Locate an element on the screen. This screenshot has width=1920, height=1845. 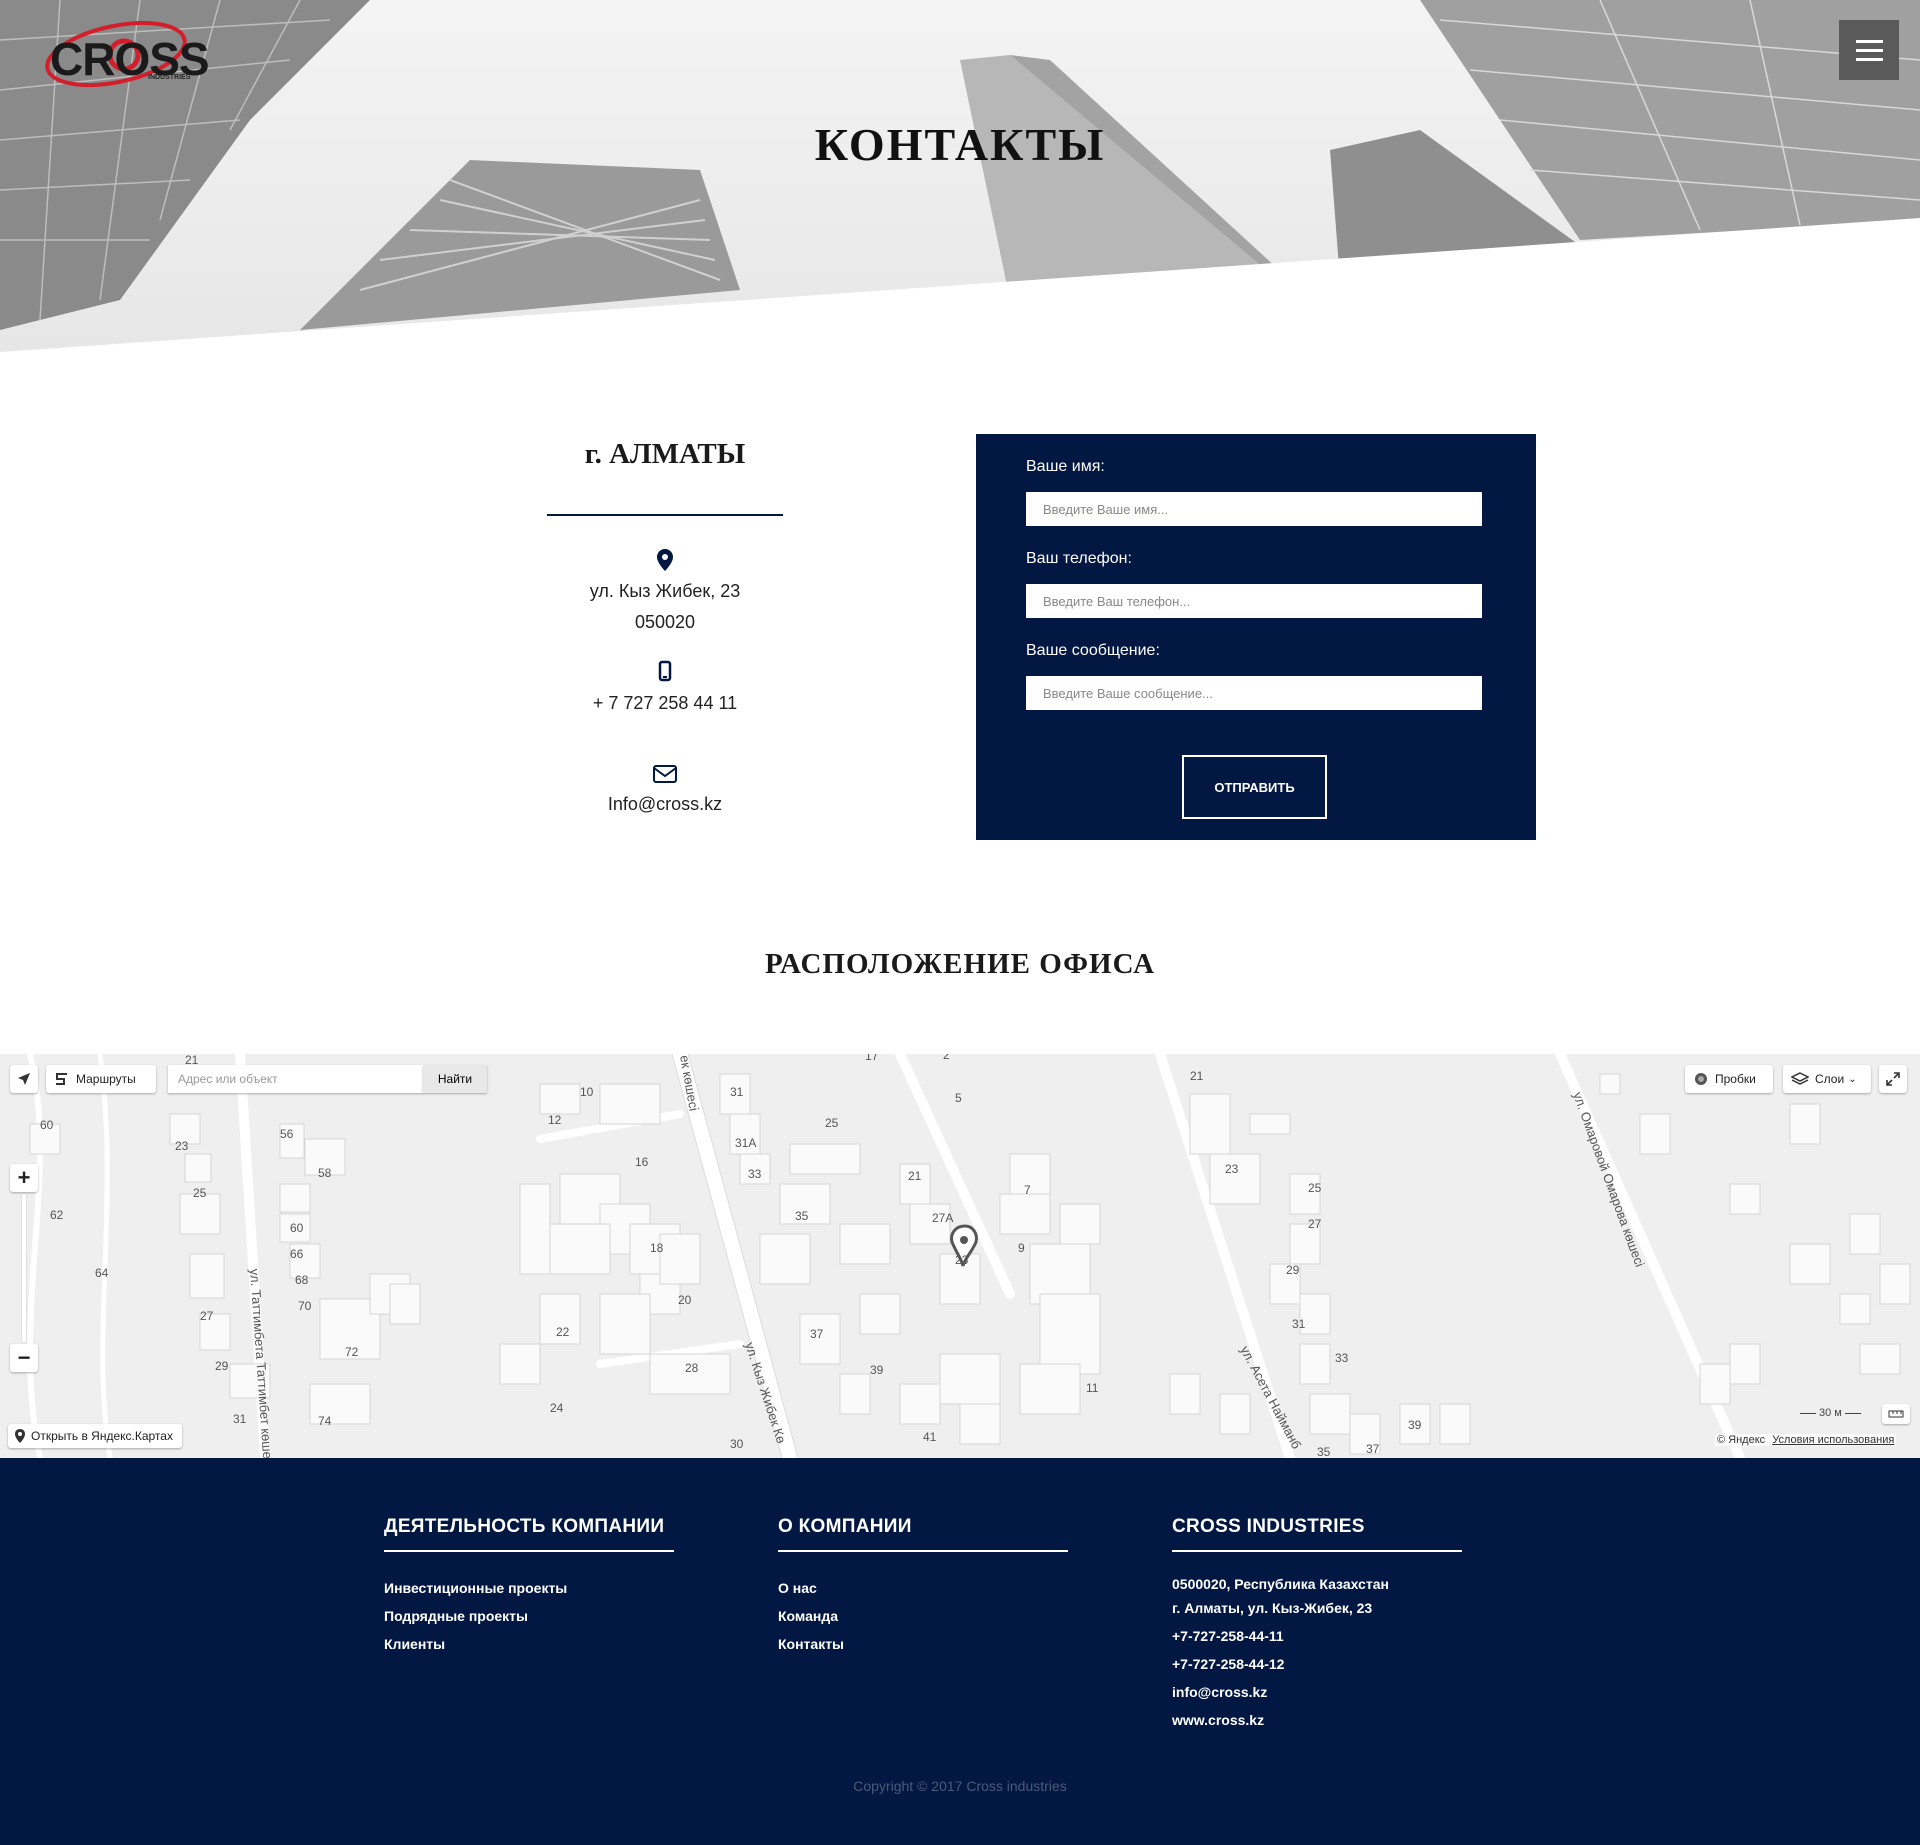
submit-button: ОТПРАВИТЬ is located at coordinates (1254, 787).